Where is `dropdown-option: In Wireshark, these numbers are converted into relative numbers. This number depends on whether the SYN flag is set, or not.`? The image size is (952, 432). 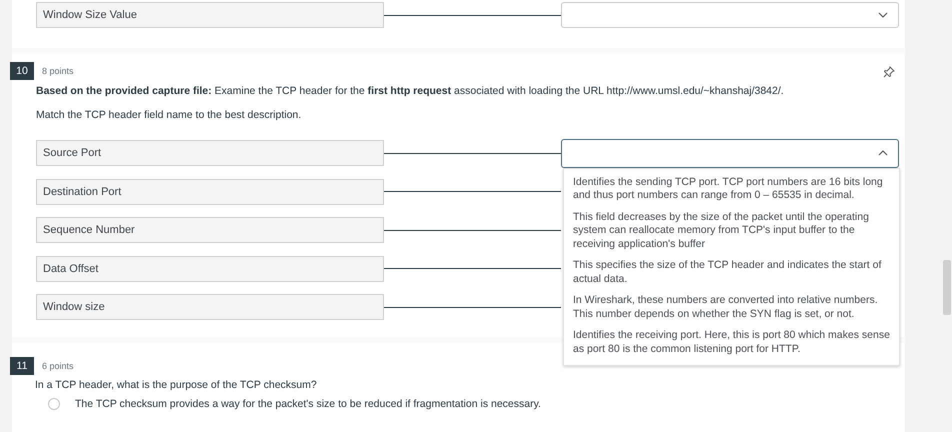
dropdown-option: In Wireshark, these numbers are converted into relative numbers. This number depends on whether the SYN flag is set, or not. is located at coordinates (731, 308).